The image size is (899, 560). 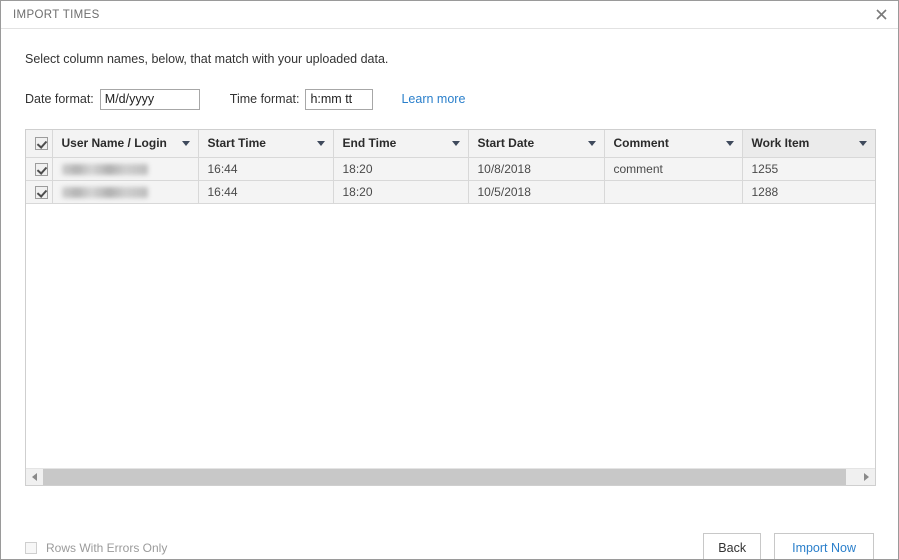 What do you see at coordinates (536, 144) in the screenshot?
I see `column-header-start-date: Start Date` at bounding box center [536, 144].